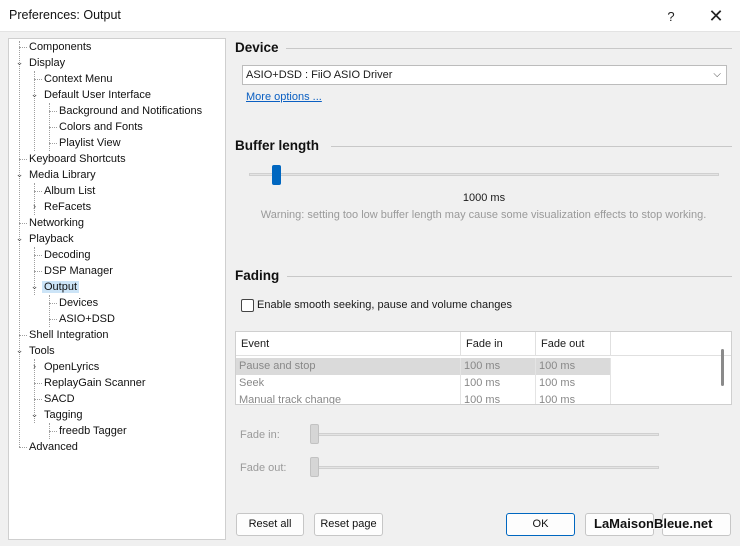  I want to click on fade-out-slider-thumb, so click(314, 467).